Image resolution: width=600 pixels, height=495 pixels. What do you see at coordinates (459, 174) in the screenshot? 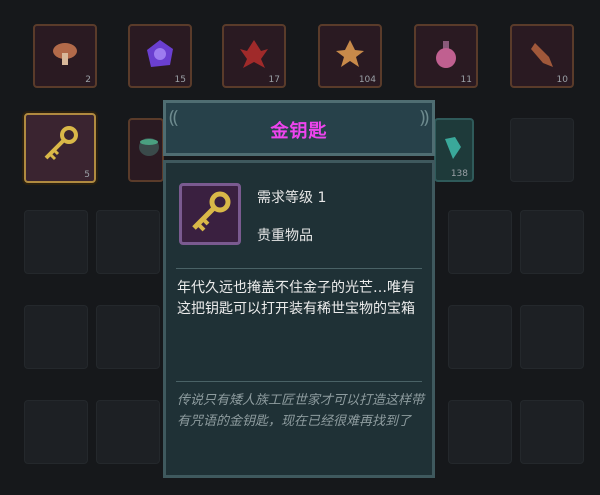
I see `item-count: 138` at bounding box center [459, 174].